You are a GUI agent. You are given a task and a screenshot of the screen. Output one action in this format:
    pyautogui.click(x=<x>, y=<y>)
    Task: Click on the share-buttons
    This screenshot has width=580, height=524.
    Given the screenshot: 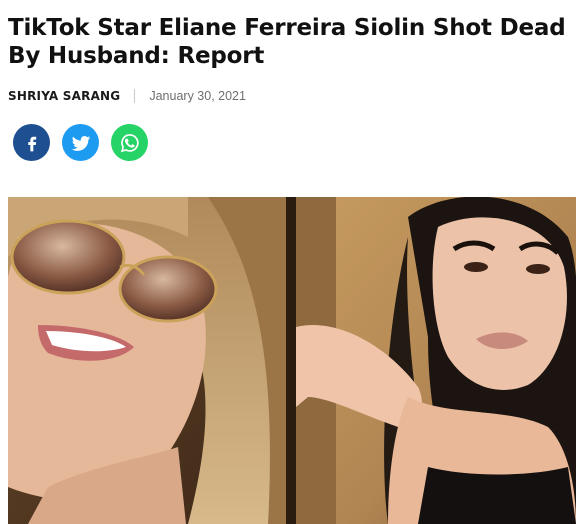 What is the action you would take?
    pyautogui.click(x=80, y=142)
    